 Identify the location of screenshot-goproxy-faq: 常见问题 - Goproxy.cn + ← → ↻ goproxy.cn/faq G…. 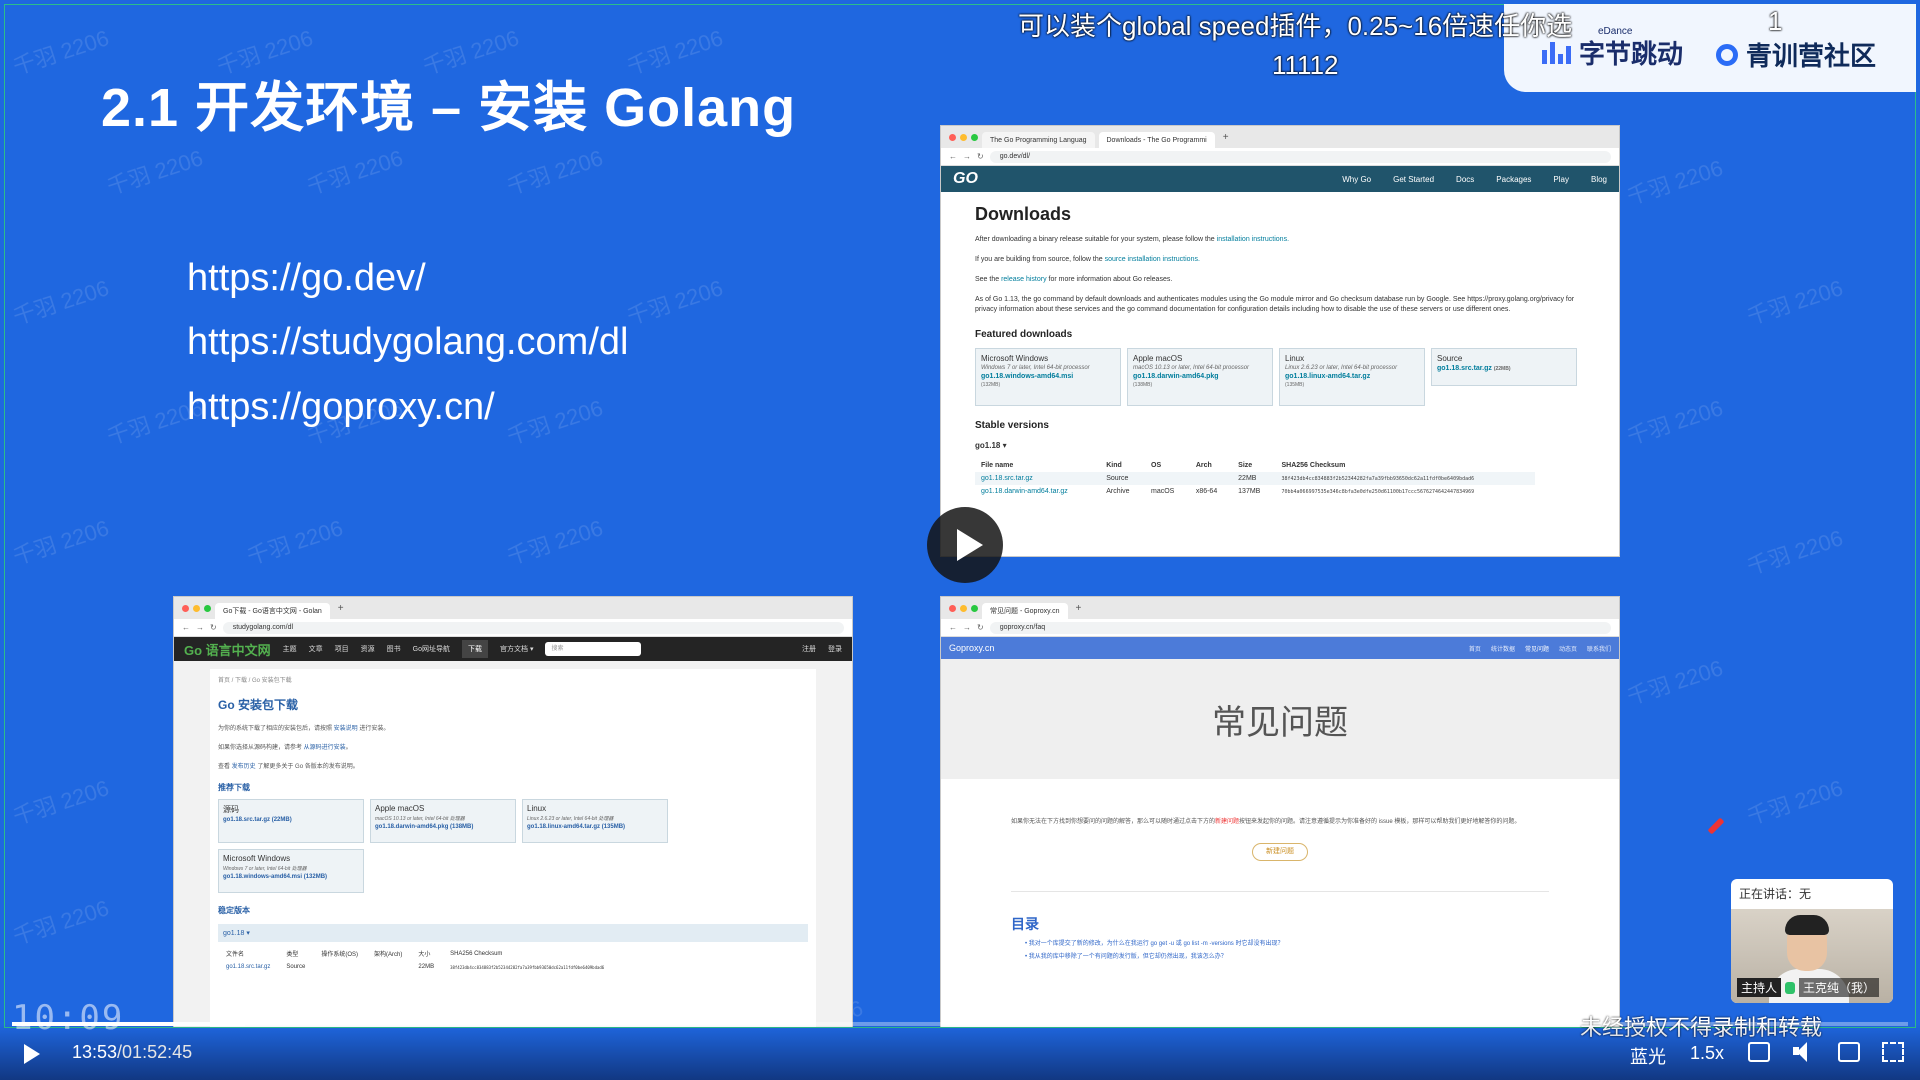
(1280, 811).